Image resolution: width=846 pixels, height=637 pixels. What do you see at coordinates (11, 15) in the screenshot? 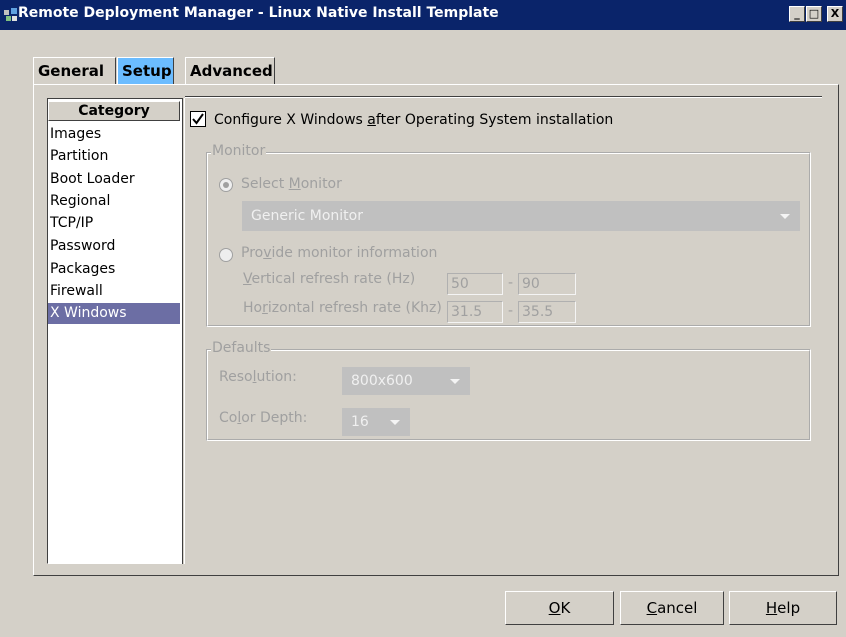
I see `app-icon` at bounding box center [11, 15].